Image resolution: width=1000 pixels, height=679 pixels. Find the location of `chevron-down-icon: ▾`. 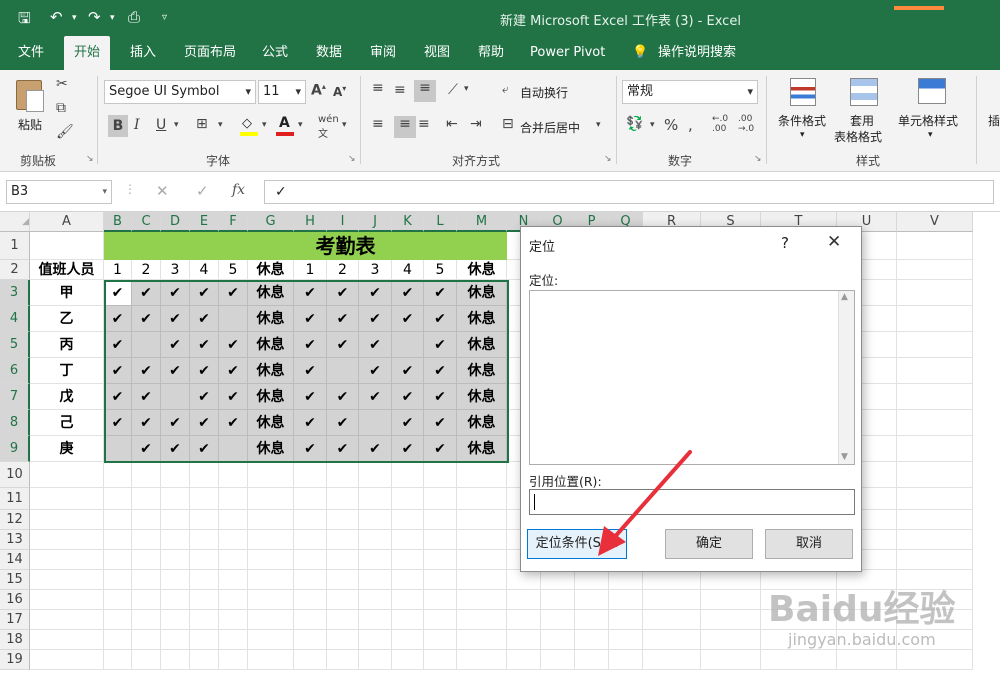

chevron-down-icon: ▾ is located at coordinates (652, 125).